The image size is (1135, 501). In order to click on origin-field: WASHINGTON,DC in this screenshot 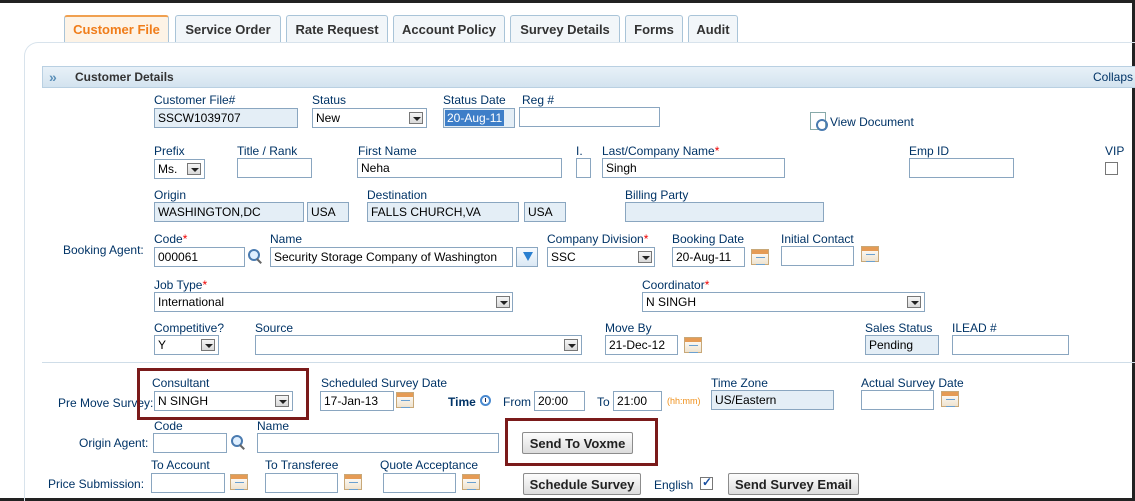, I will do `click(229, 212)`.